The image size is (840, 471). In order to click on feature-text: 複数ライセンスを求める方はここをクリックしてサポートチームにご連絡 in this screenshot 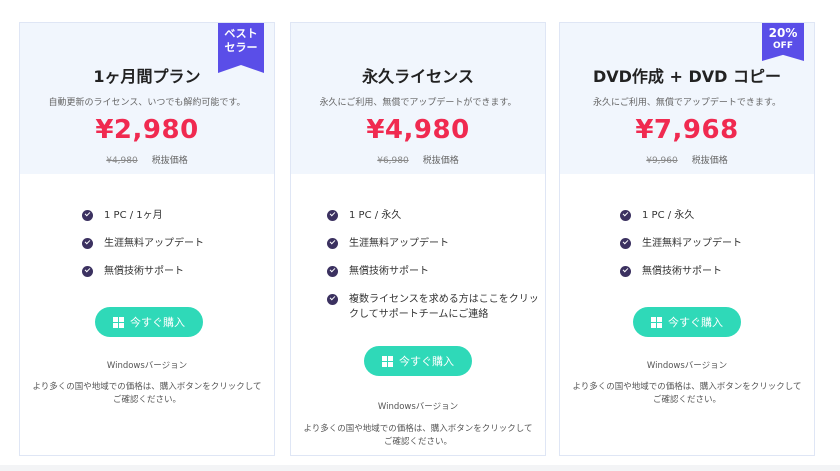, I will do `click(444, 307)`.